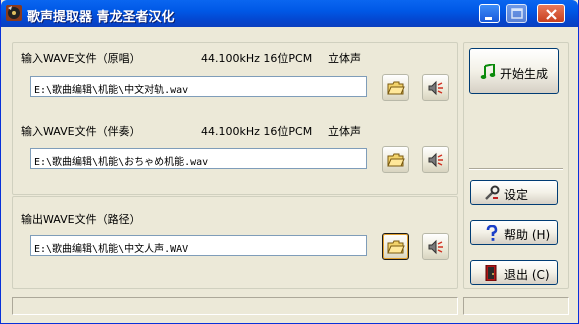  Describe the element at coordinates (198, 86) in the screenshot. I see `original-path-field: E:\歌曲编辑\机能\中文对轨.wav` at that location.